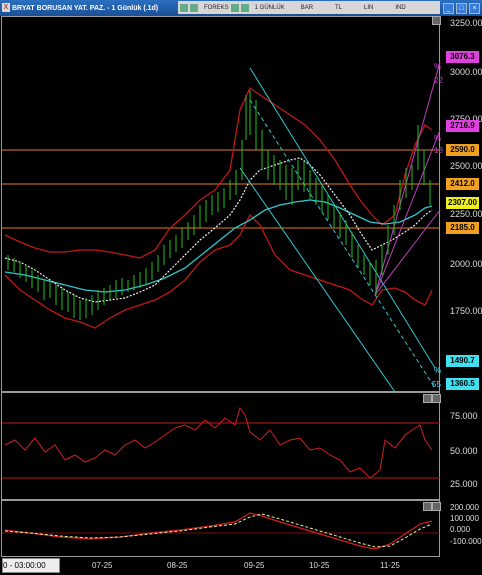 Image resolution: width=482 pixels, height=575 pixels. Describe the element at coordinates (390, 565) in the screenshot. I see `time-axis-label: 11-25` at that location.